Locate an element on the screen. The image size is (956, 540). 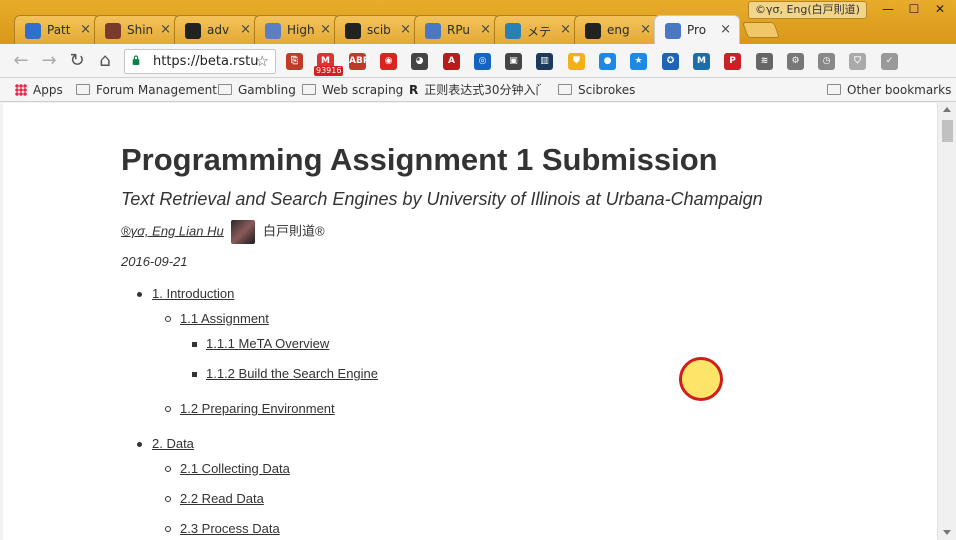
toc-link: 1.1.1 MeTA Overview is located at coordinates (267, 343).